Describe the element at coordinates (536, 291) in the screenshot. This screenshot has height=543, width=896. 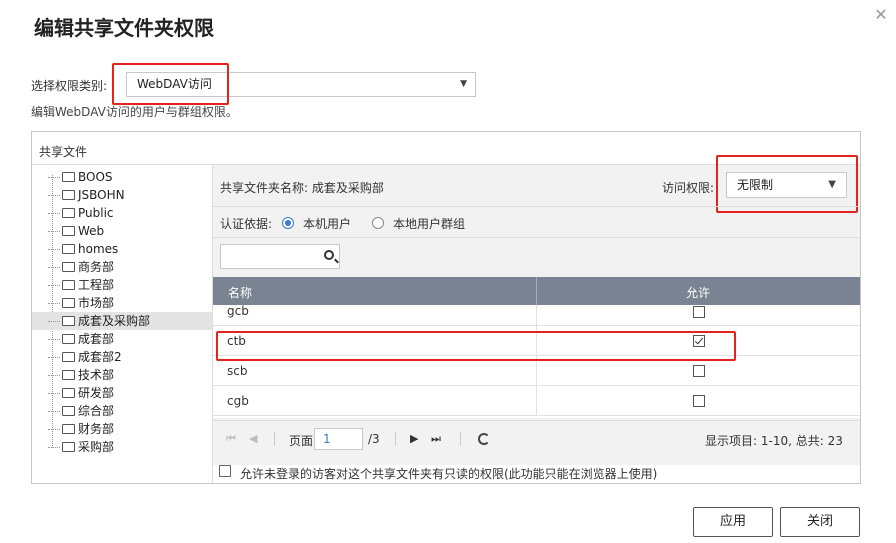
I see `column-divider` at that location.